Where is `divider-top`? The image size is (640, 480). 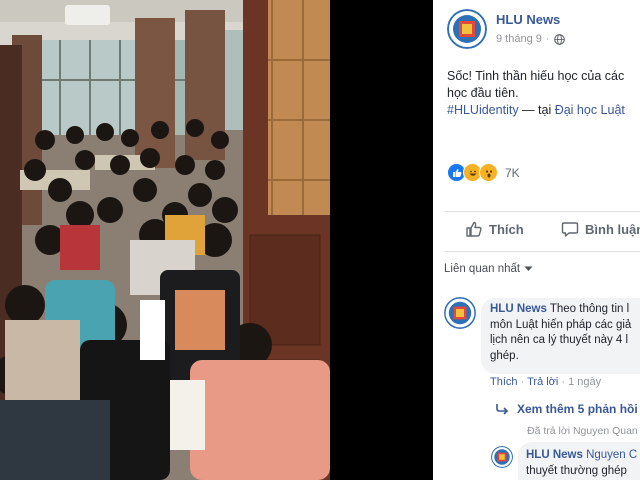
divider-top is located at coordinates (542, 211).